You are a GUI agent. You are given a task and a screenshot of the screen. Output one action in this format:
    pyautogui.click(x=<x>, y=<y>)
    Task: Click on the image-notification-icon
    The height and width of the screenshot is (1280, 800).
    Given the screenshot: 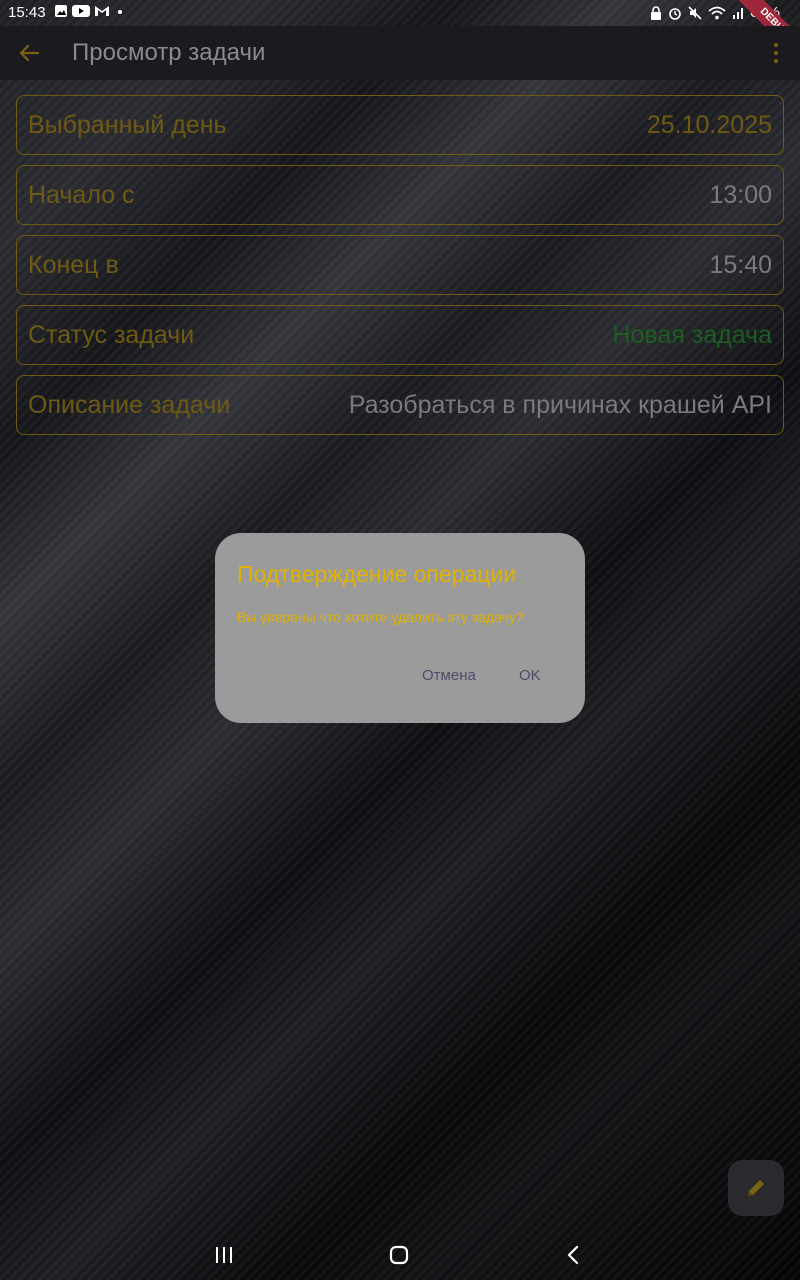 What is the action you would take?
    pyautogui.click(x=61, y=11)
    